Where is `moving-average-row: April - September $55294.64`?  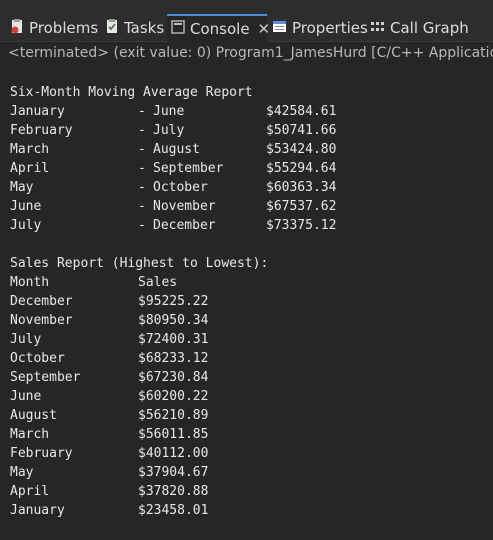
moving-average-row: April - September $55294.64 is located at coordinates (250, 168).